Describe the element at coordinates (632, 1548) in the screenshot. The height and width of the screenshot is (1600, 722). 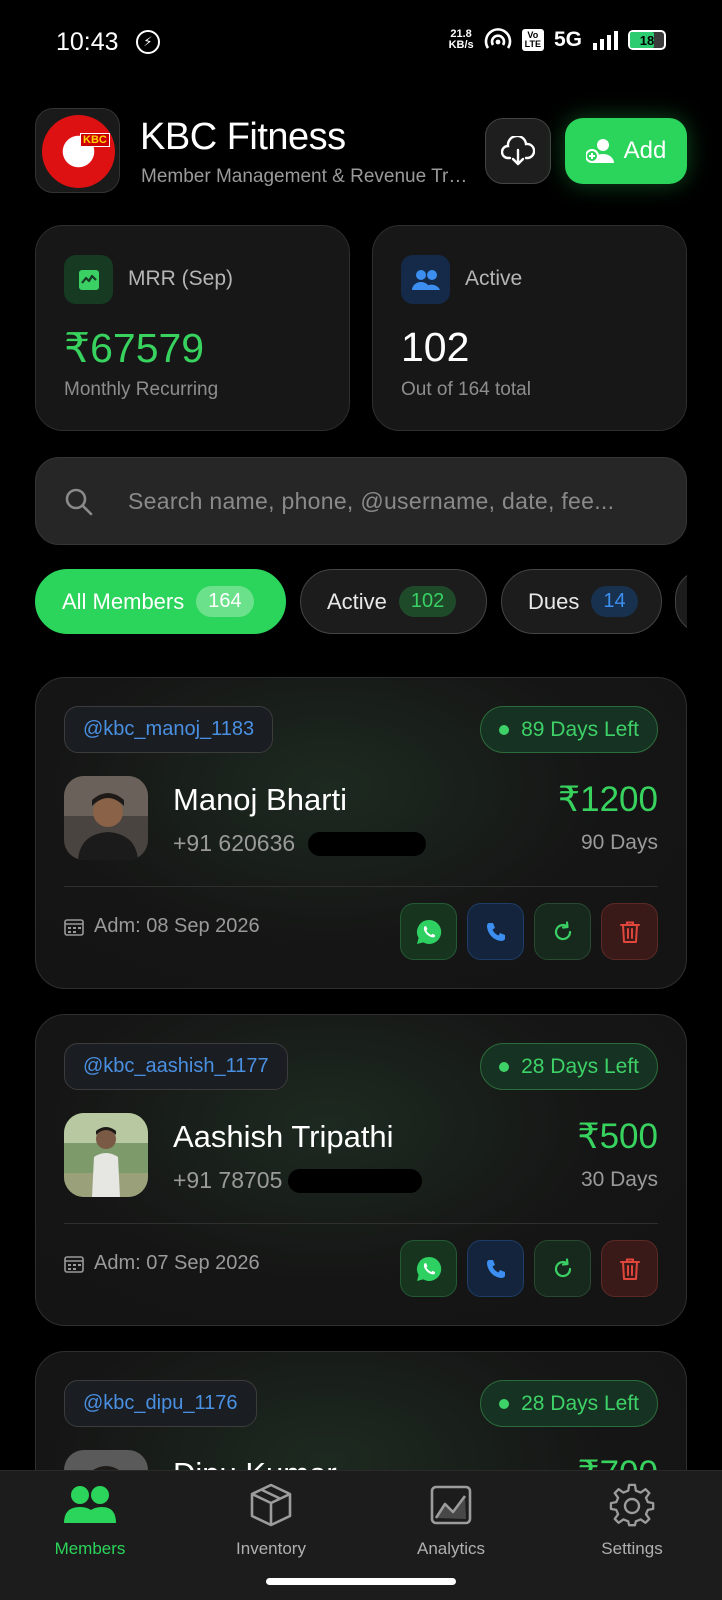
I see `nav-label: Settings` at that location.